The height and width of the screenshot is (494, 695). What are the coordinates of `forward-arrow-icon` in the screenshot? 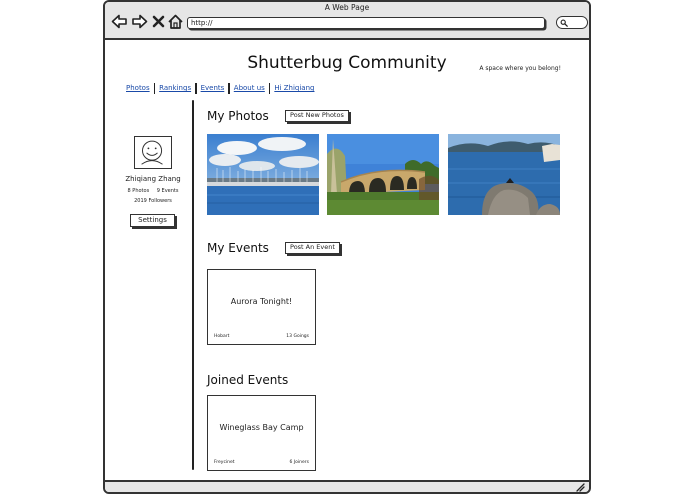 It's located at (140, 21).